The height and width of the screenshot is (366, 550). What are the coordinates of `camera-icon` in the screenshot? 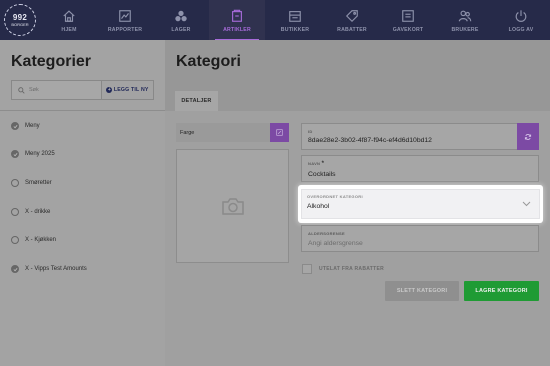 It's located at (232, 206).